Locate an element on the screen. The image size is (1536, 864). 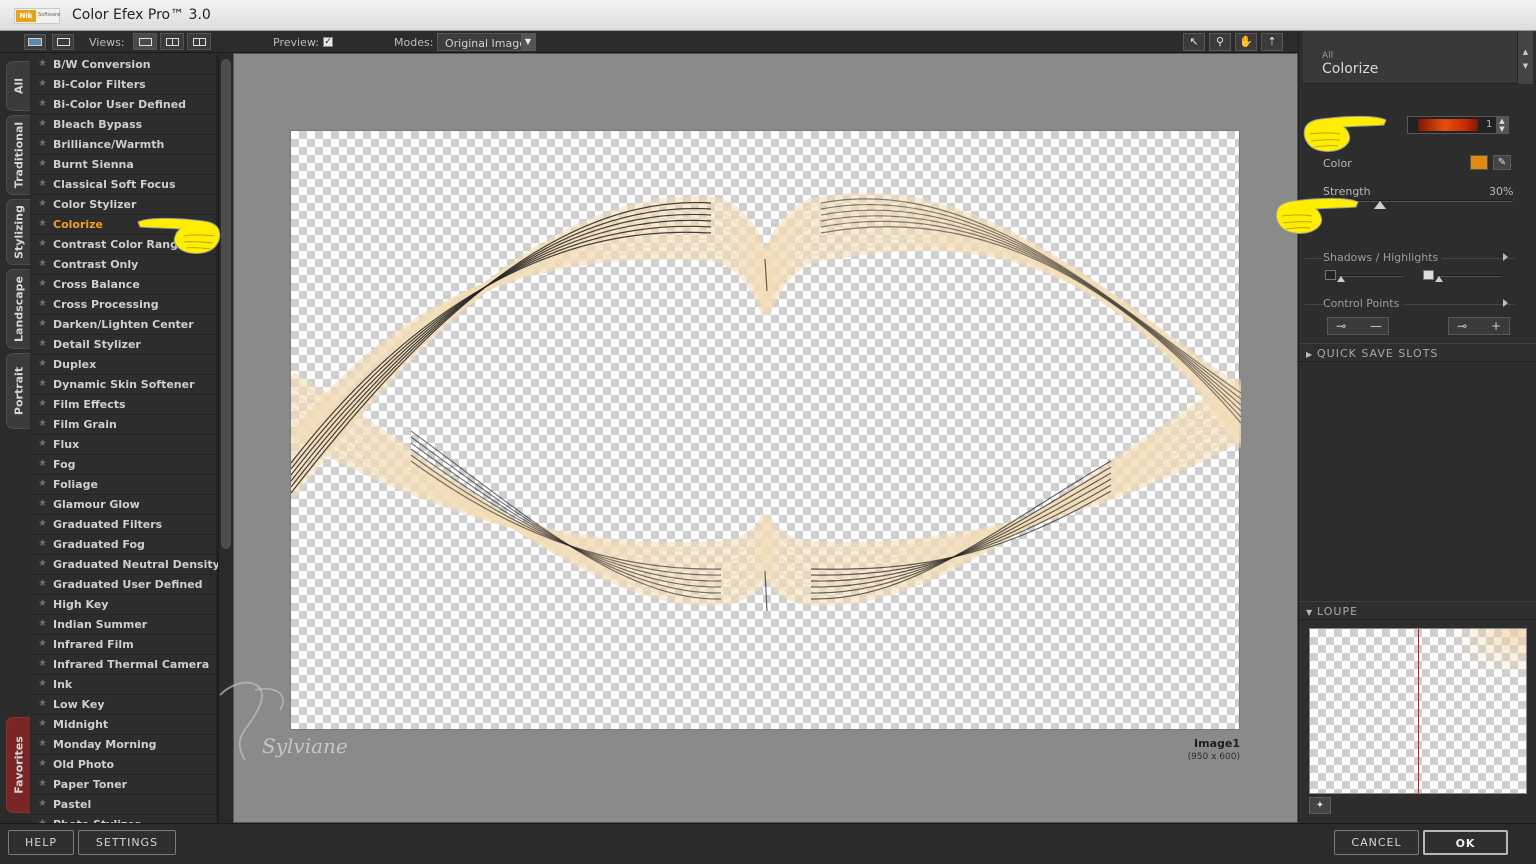
filter-item: ★ Bi-Color User Defined is located at coordinates (124, 104).